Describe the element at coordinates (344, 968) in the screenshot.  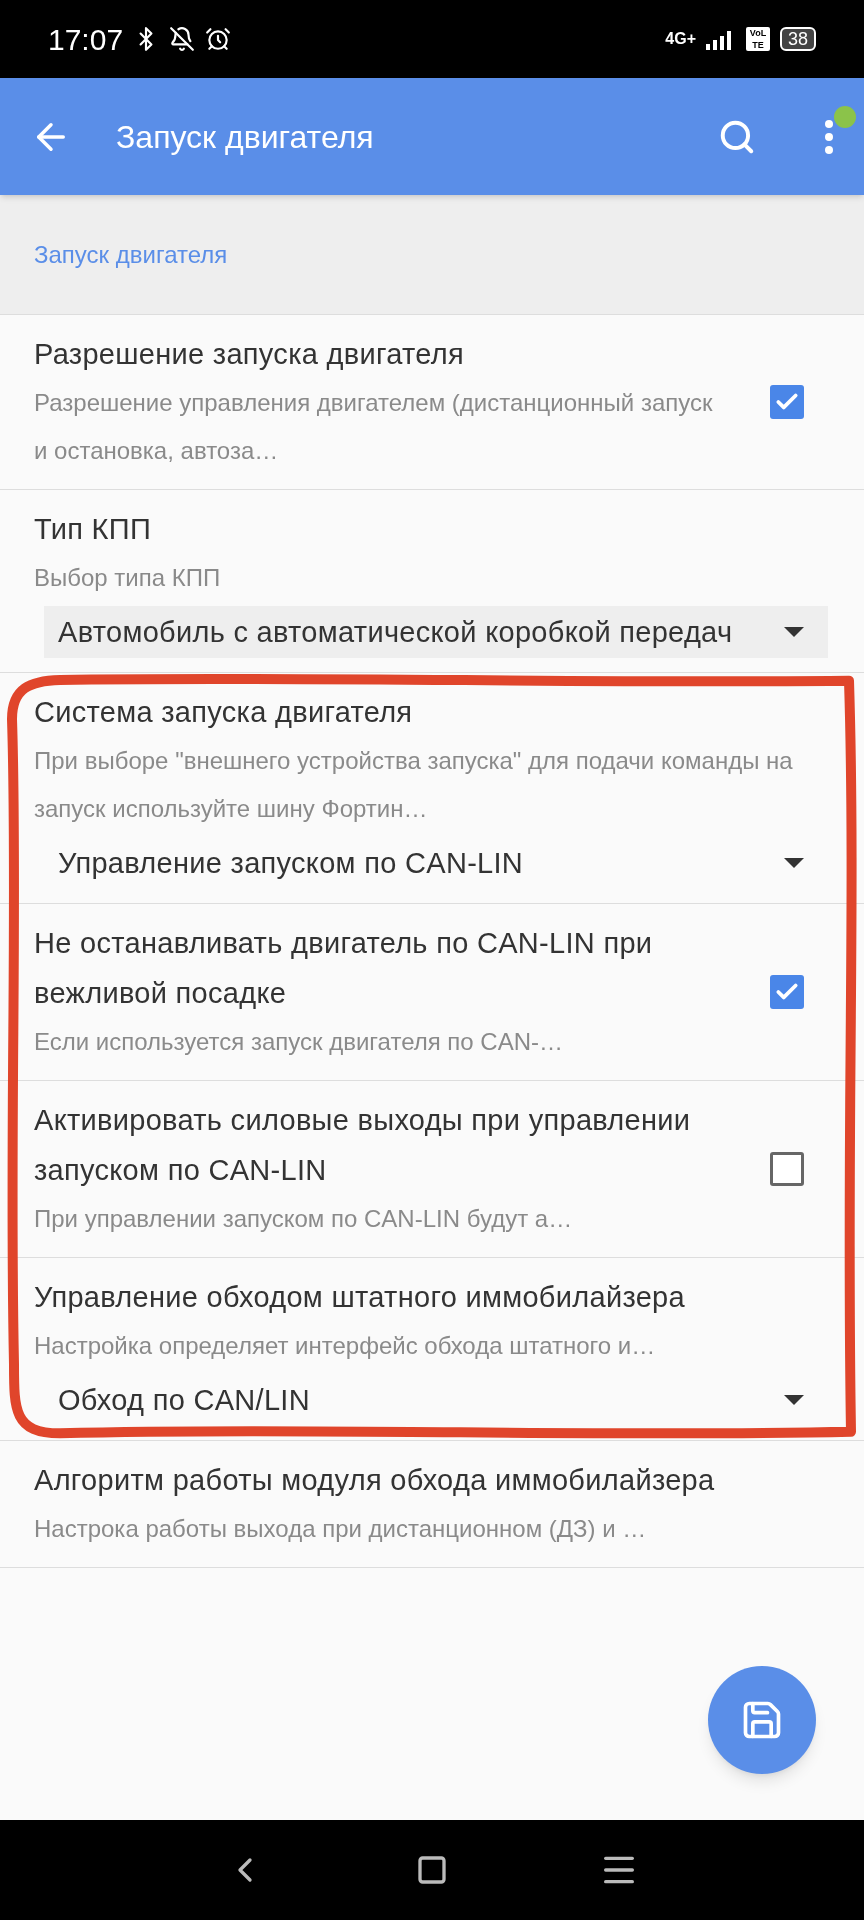
I see `setting-title: Не останавливать двигатель по CAN-LIN при вежливой посадке` at that location.